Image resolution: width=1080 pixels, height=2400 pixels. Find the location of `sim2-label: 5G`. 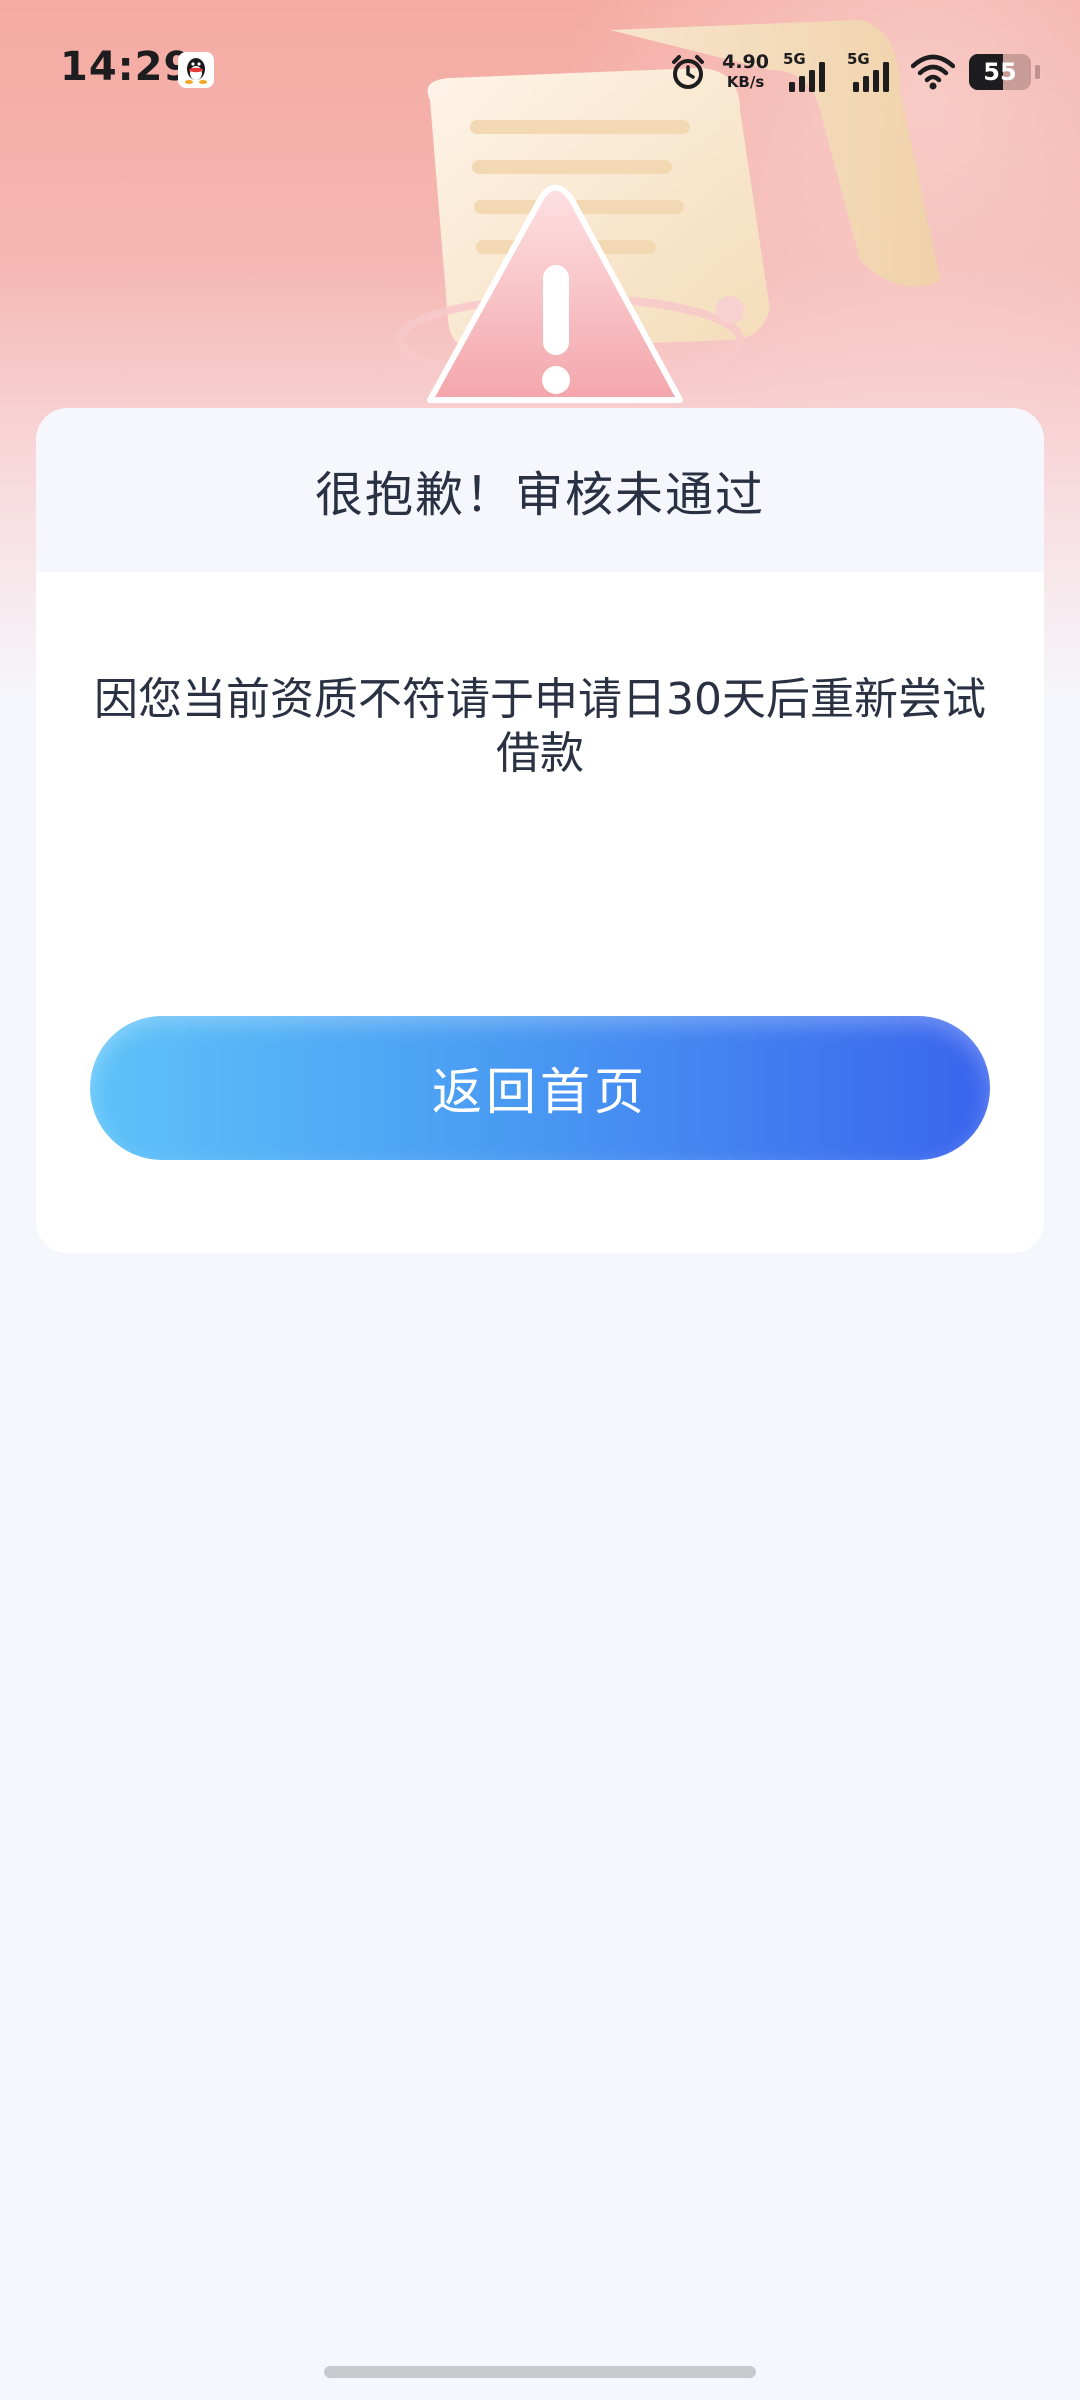

sim2-label: 5G is located at coordinates (858, 59).